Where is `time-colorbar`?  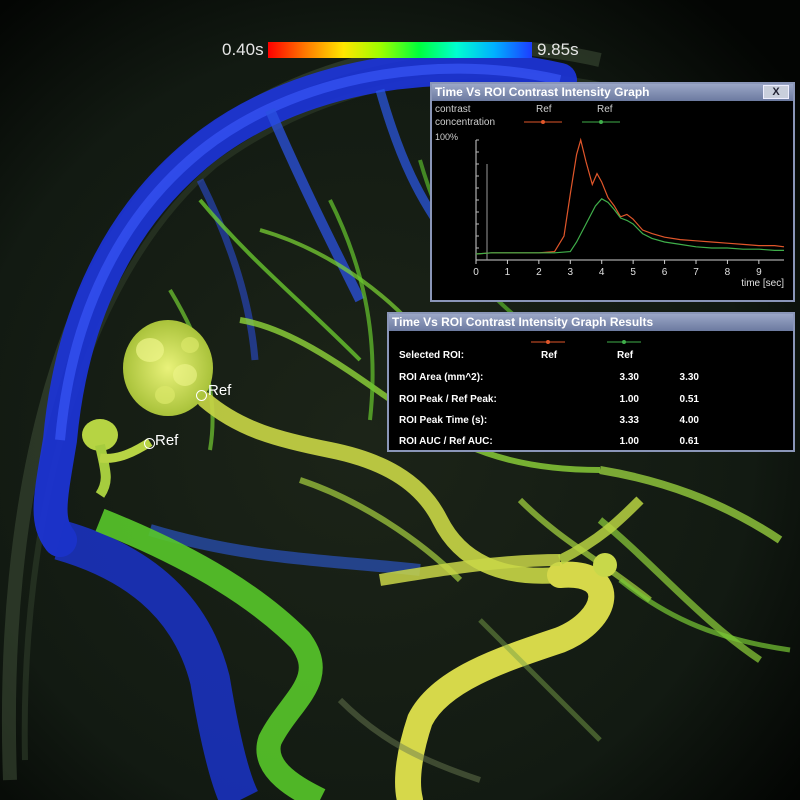 time-colorbar is located at coordinates (400, 50).